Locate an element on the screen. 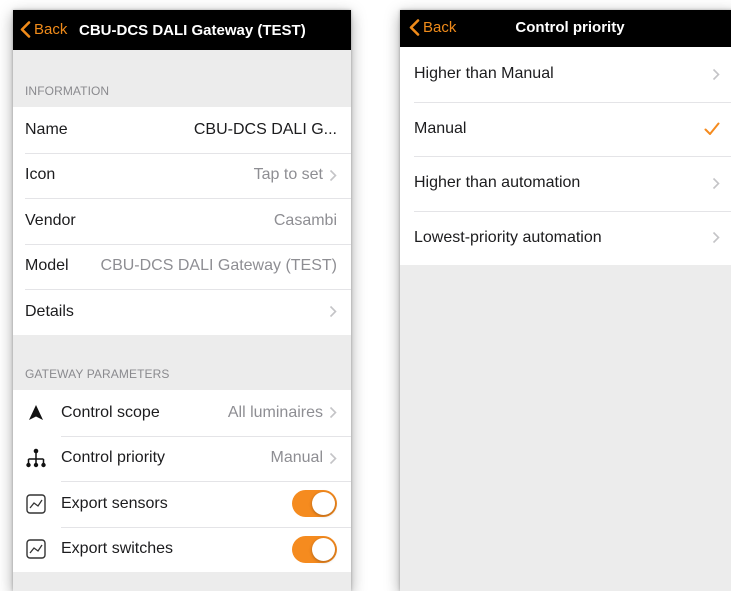 This screenshot has height=591, width=731. row-icon: Icon Tap to set is located at coordinates (182, 175).